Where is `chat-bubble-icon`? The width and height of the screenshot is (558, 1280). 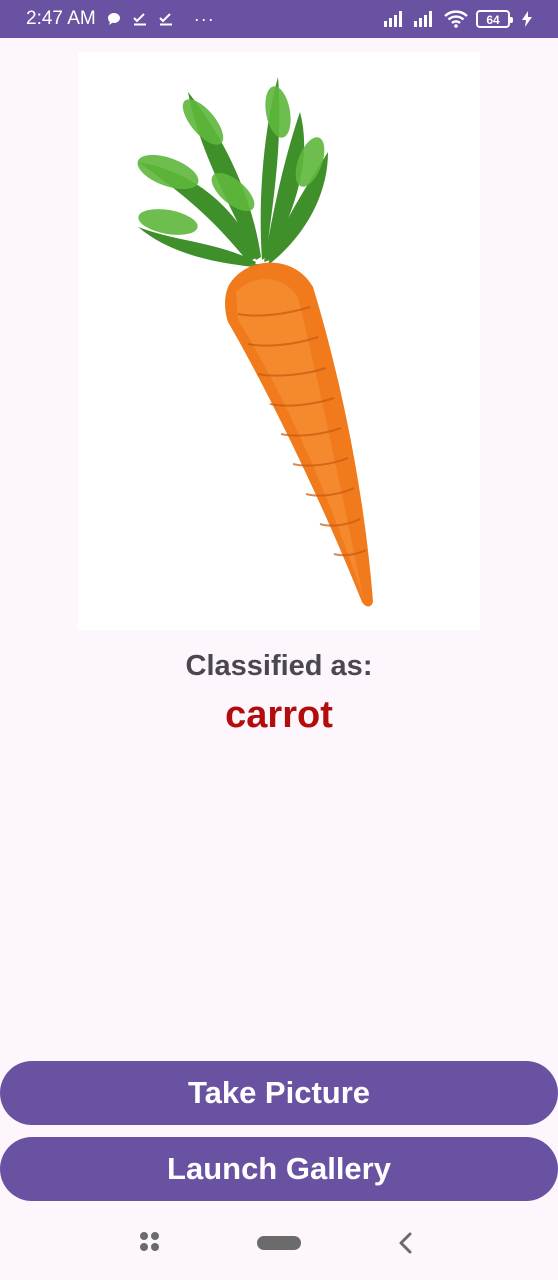
chat-bubble-icon is located at coordinates (114, 19).